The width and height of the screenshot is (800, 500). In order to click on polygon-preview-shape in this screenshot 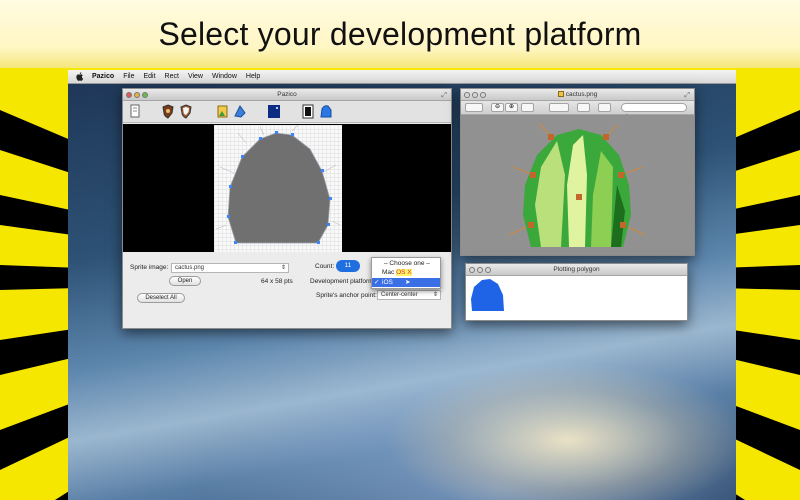, I will do `click(487, 295)`.